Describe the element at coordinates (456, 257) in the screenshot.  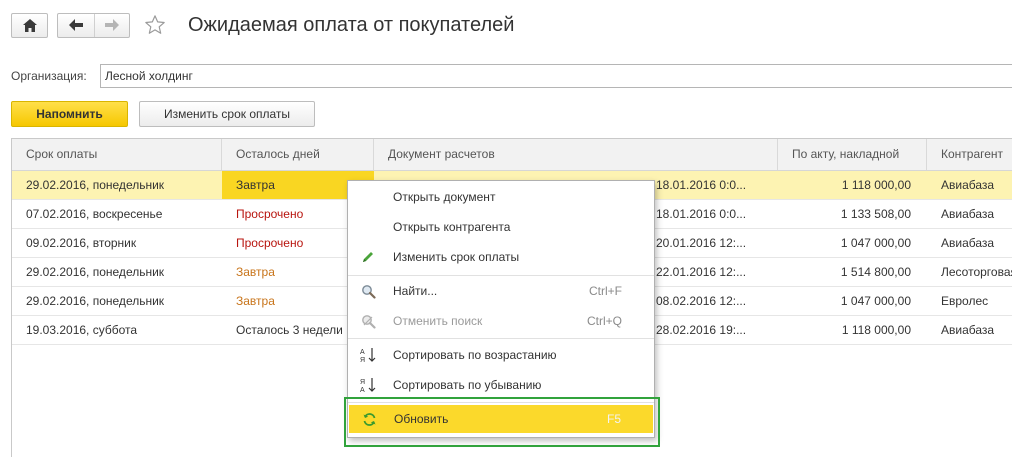
I see `menu-item-label: Изменить срок оплаты` at that location.